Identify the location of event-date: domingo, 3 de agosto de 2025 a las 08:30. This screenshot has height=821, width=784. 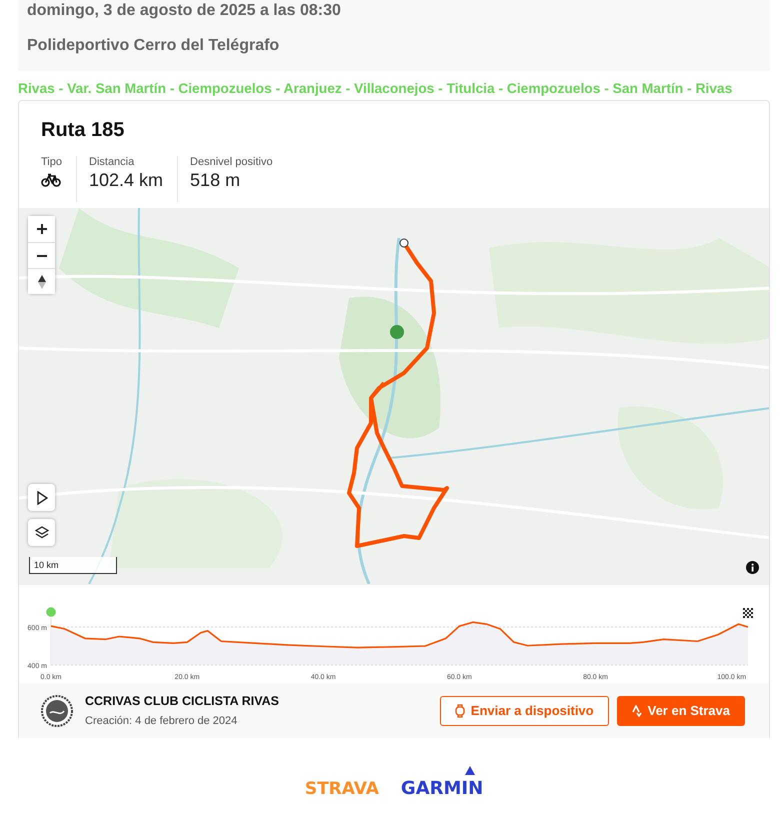
(184, 11).